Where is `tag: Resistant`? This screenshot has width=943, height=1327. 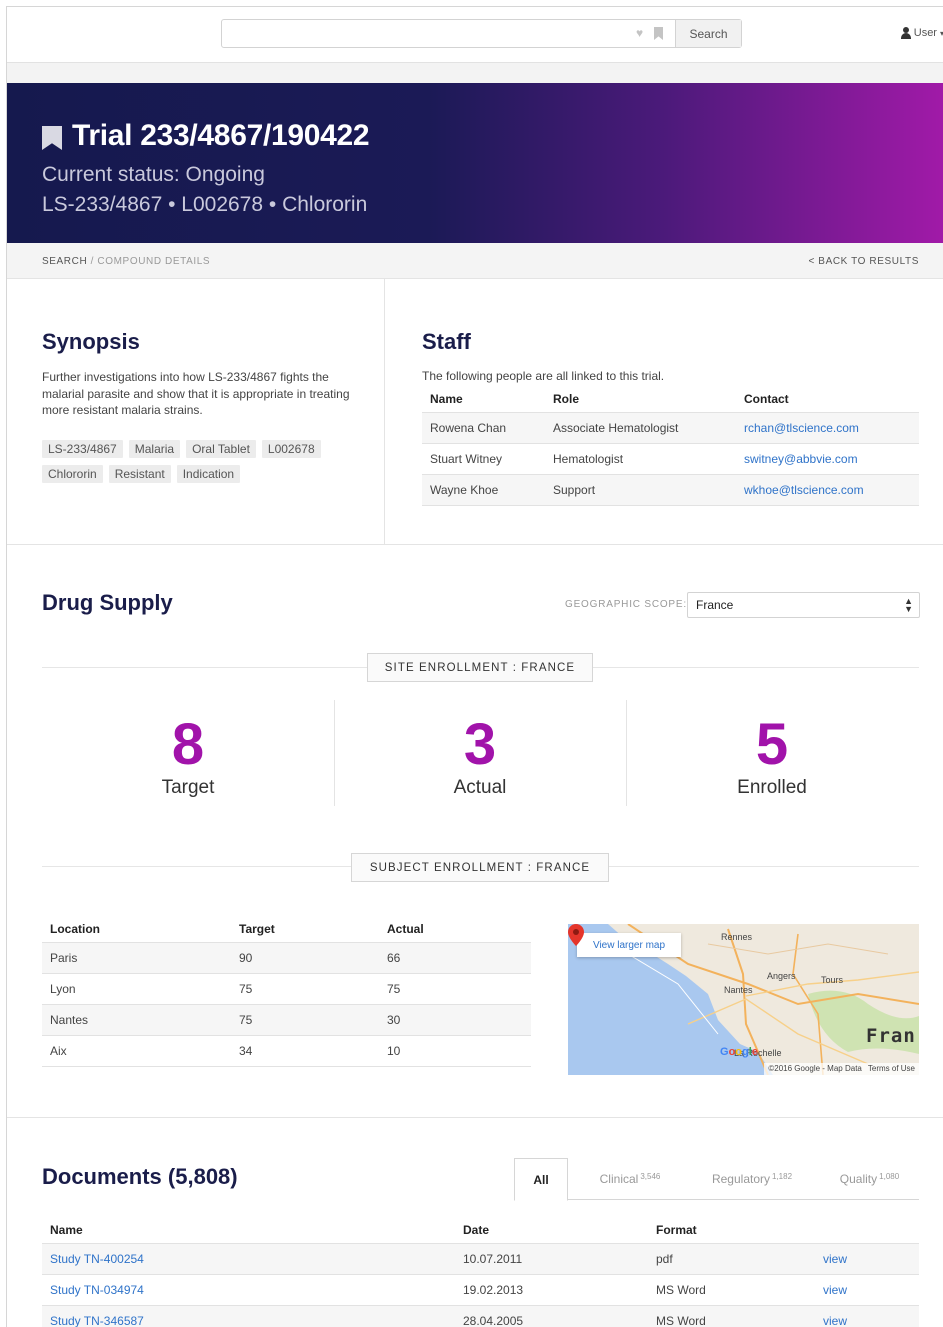 tag: Resistant is located at coordinates (139, 474).